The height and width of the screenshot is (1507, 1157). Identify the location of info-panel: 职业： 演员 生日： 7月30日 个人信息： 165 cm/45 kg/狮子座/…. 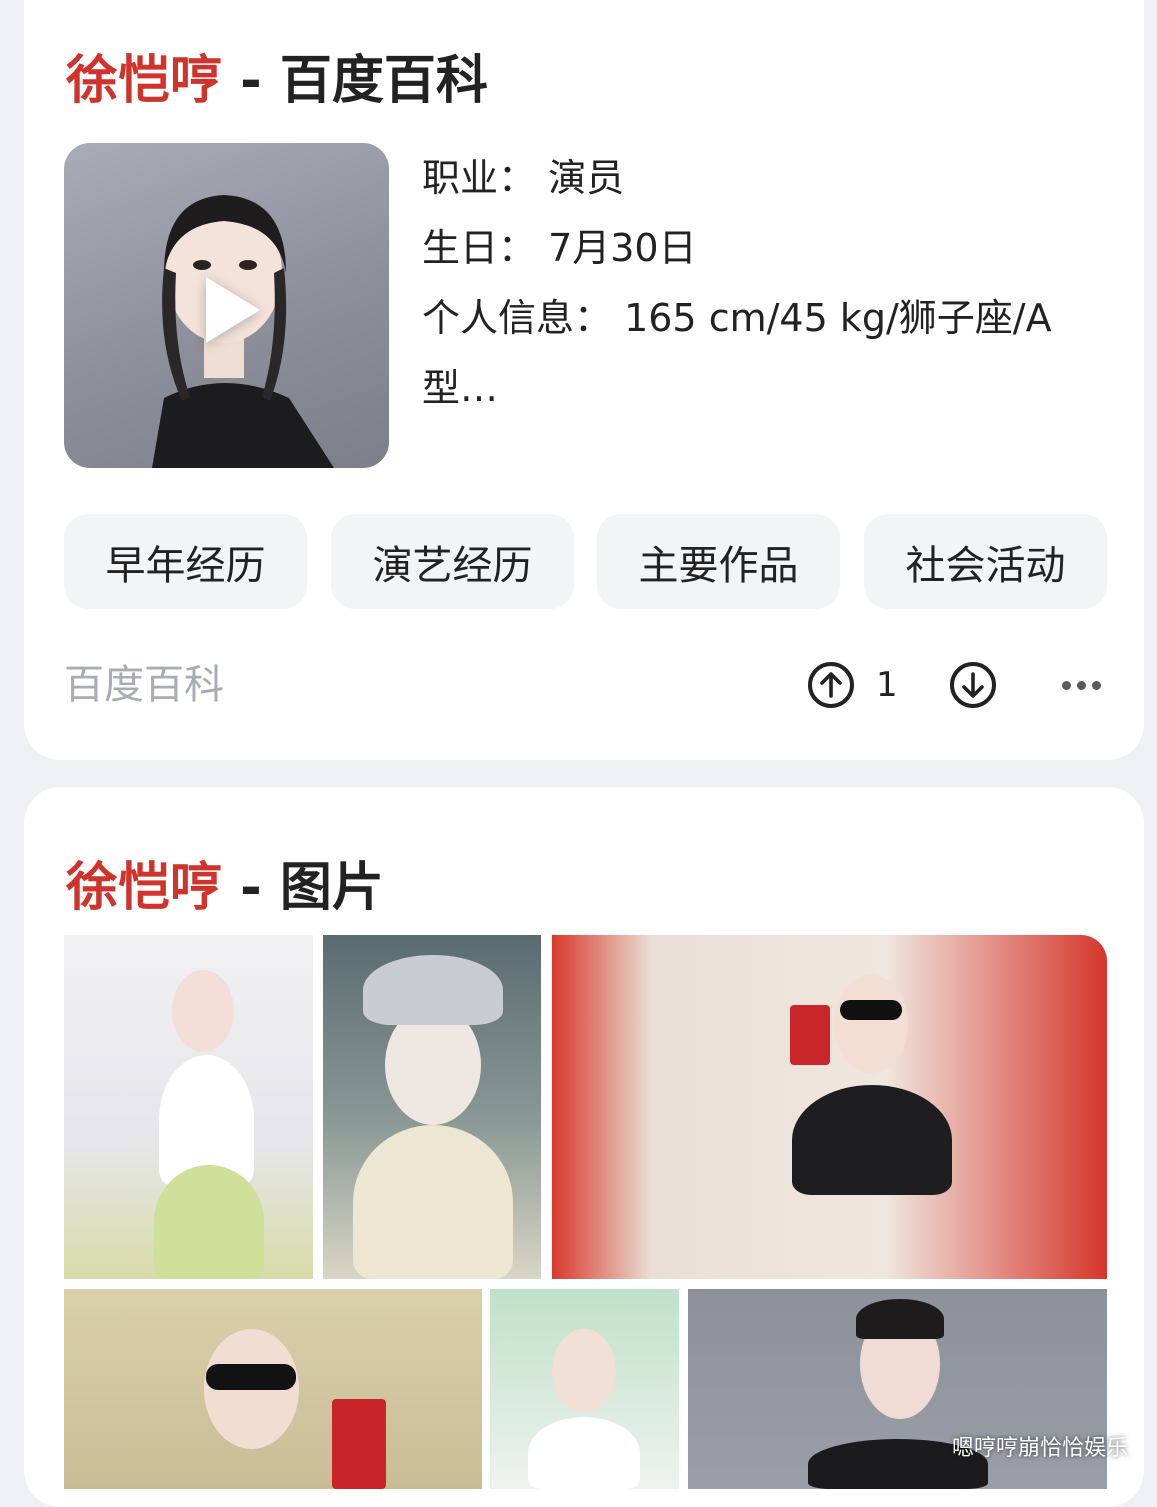
(767, 283).